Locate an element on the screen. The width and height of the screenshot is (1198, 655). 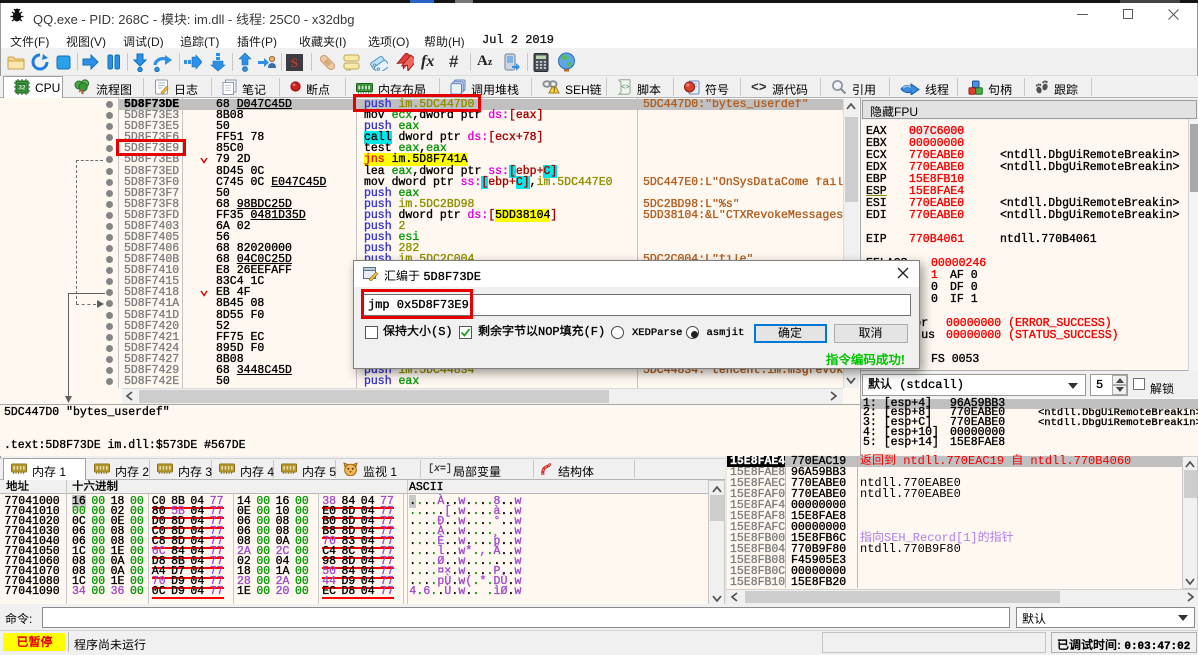
svg-text: S is located at coordinates (294, 62).